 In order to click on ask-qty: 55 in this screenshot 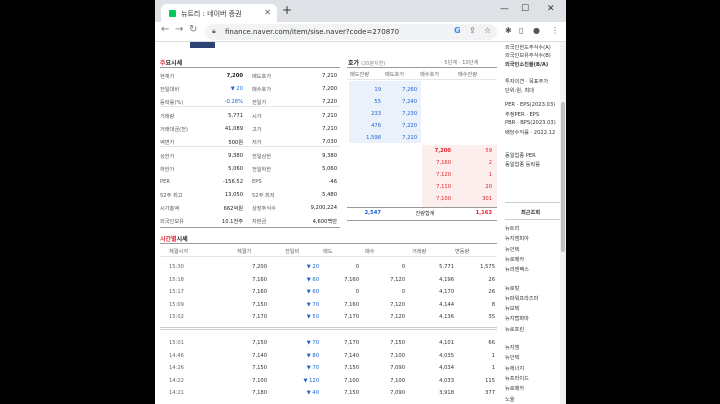, I will do `click(377, 102)`.